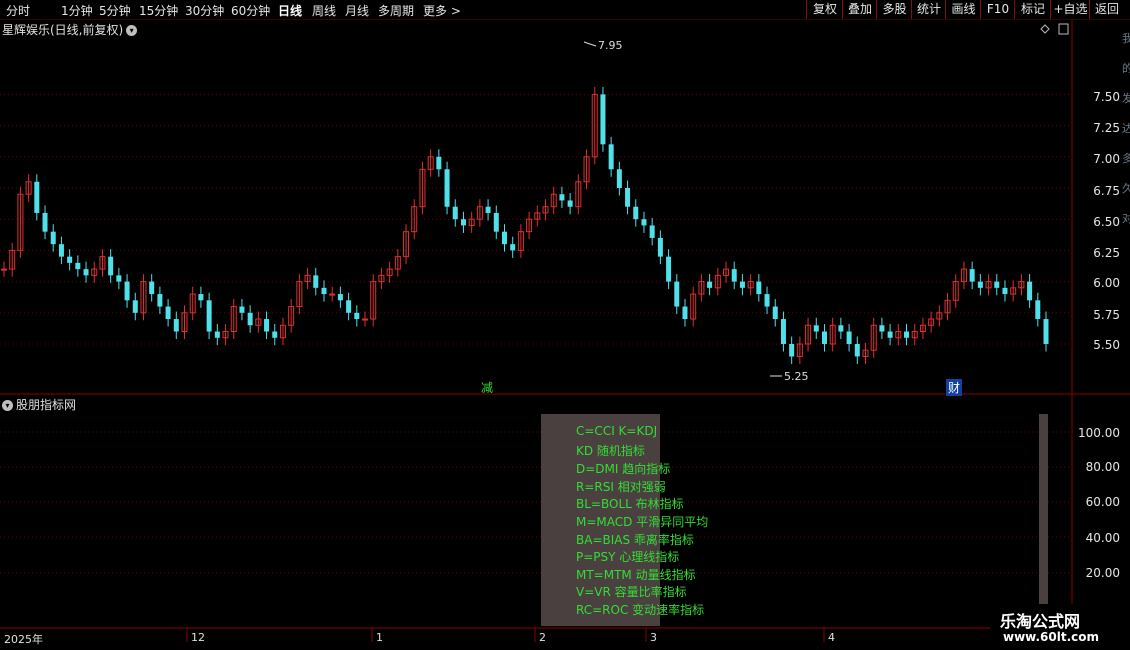 This screenshot has width=1130, height=650. Describe the element at coordinates (1126, 38) in the screenshot. I see `side-char: 我` at that location.